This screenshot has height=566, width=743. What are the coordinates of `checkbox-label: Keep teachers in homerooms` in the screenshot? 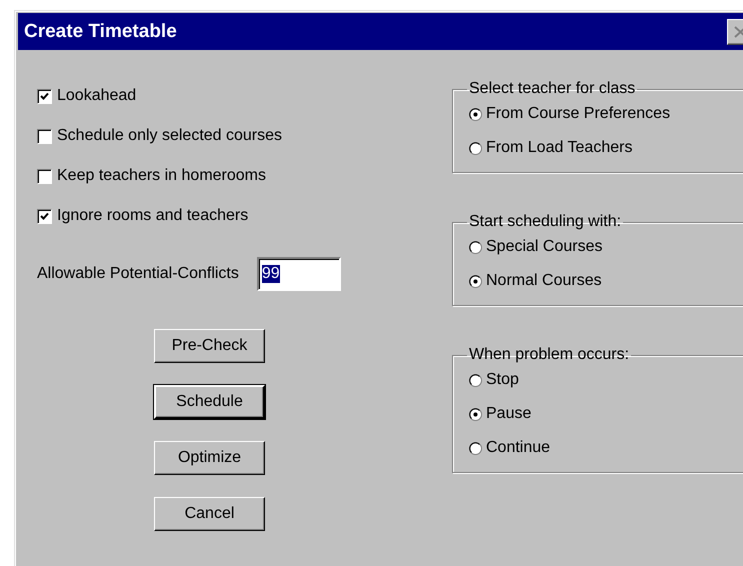 It's located at (161, 176).